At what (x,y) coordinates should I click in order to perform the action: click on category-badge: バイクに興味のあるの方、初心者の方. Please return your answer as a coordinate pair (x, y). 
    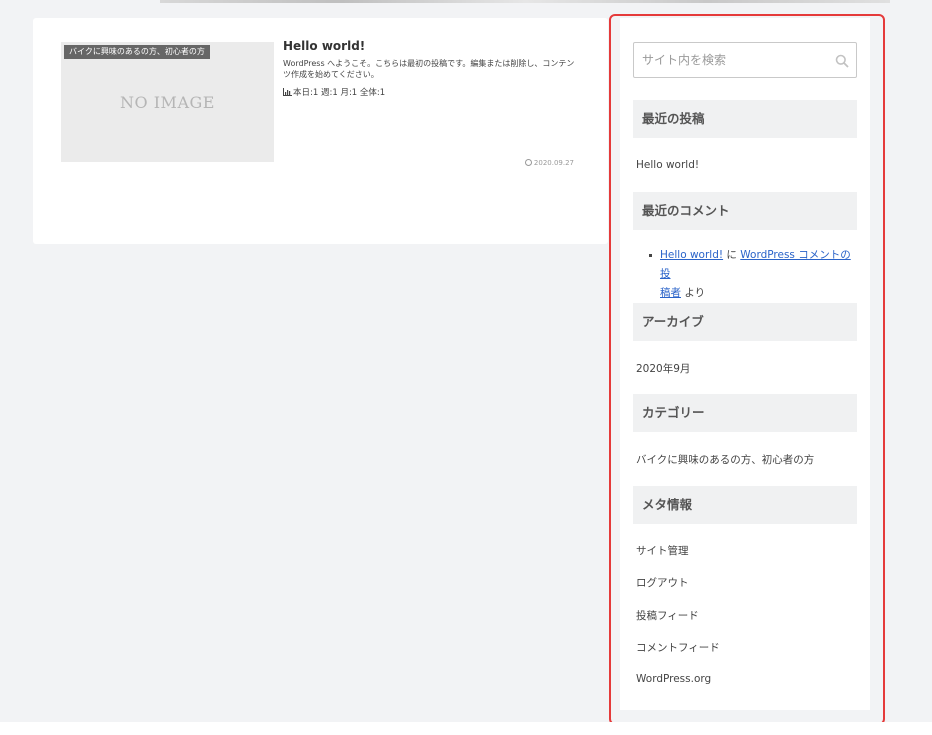
    Looking at the image, I should click on (137, 52).